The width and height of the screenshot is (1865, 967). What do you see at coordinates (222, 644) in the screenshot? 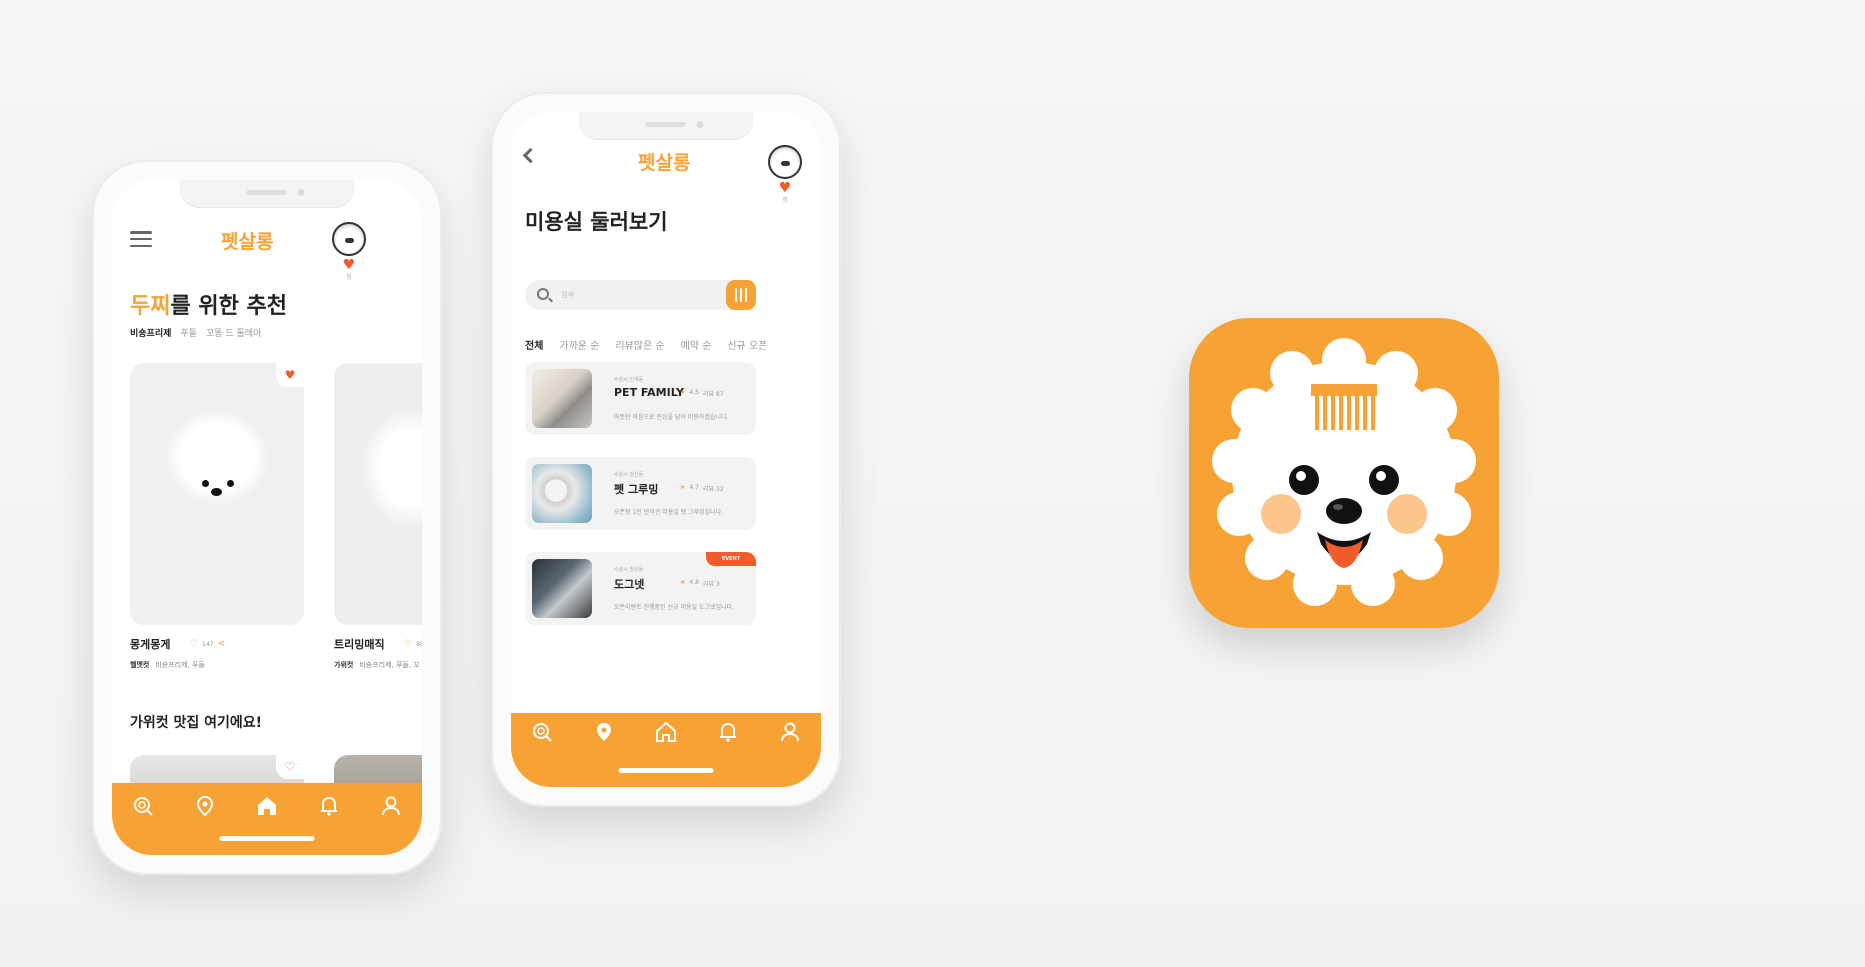
I see `share-icon: ⋖` at bounding box center [222, 644].